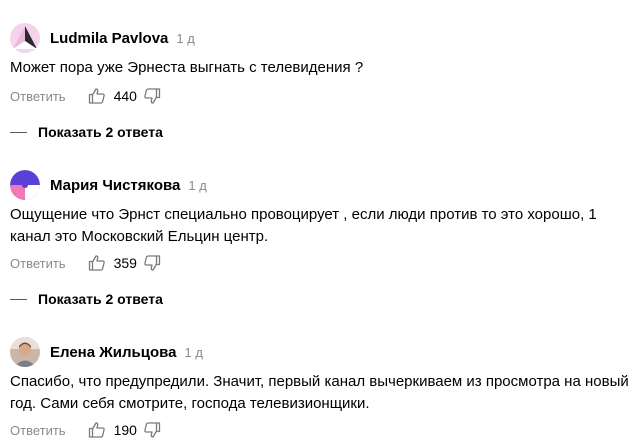  I want to click on author-name: Мария Чистякова, so click(115, 185).